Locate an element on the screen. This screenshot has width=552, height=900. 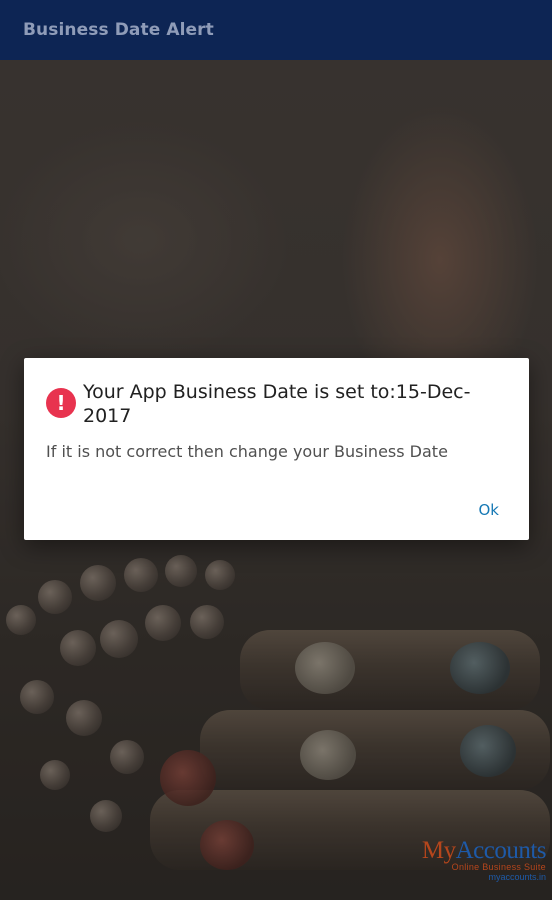
logo-url: myaccounts.in is located at coordinates (517, 877).